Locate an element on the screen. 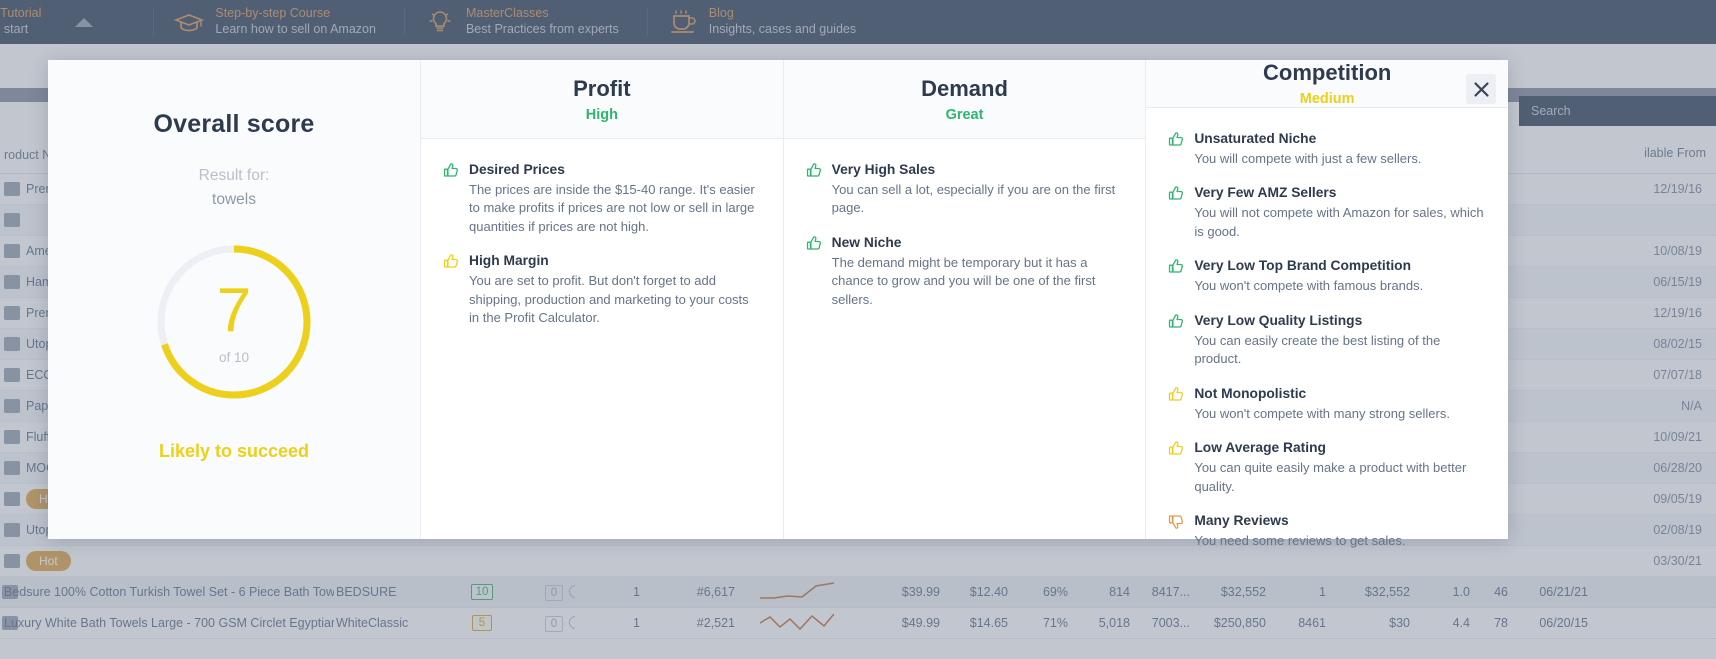  score-factor-title: High Margin is located at coordinates (509, 261).